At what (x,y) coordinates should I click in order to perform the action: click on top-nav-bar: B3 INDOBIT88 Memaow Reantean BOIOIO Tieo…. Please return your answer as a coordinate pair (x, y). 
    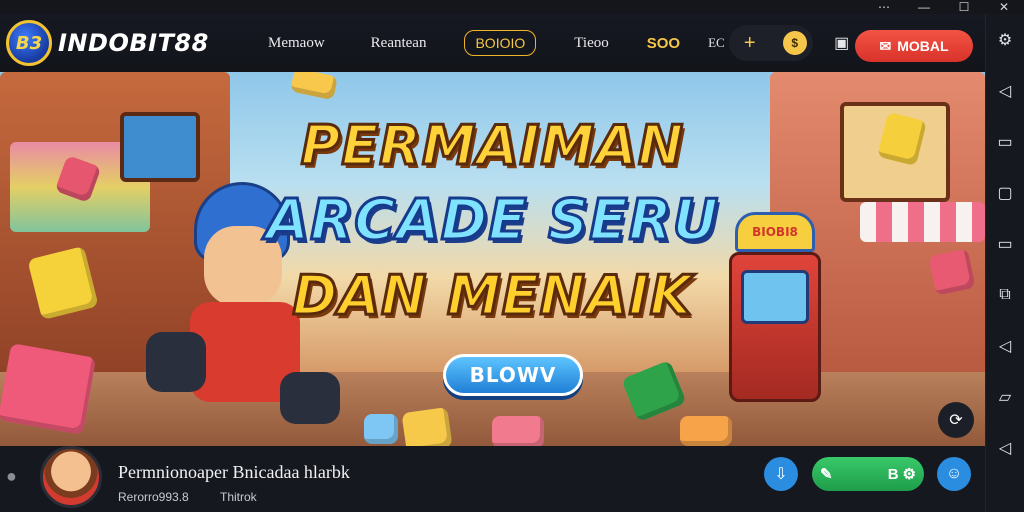
    Looking at the image, I should click on (492, 43).